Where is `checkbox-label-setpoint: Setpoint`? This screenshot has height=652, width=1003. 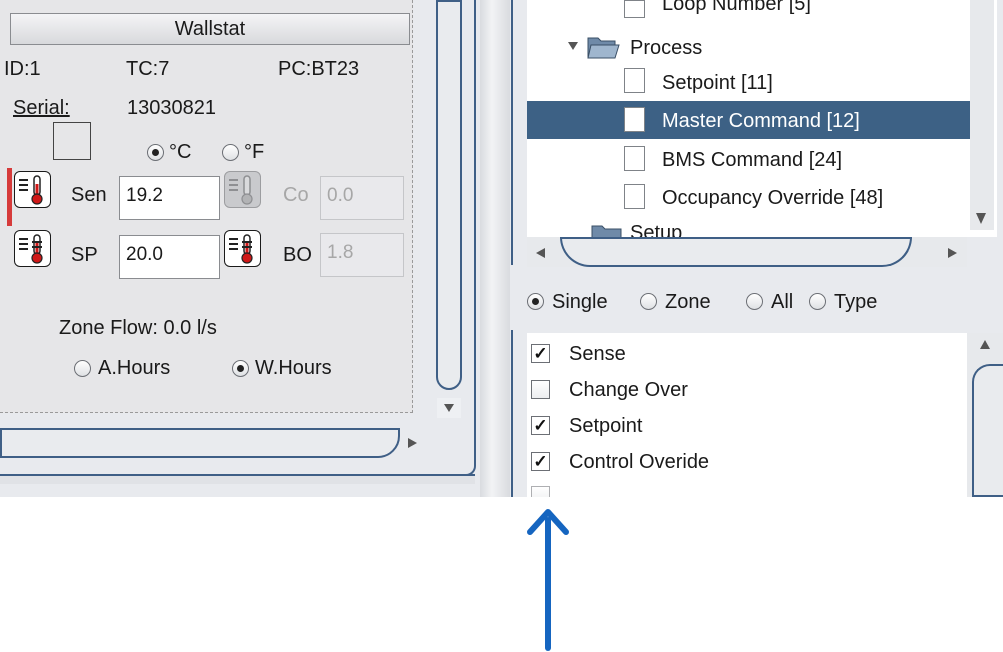
checkbox-label-setpoint: Setpoint is located at coordinates (606, 426).